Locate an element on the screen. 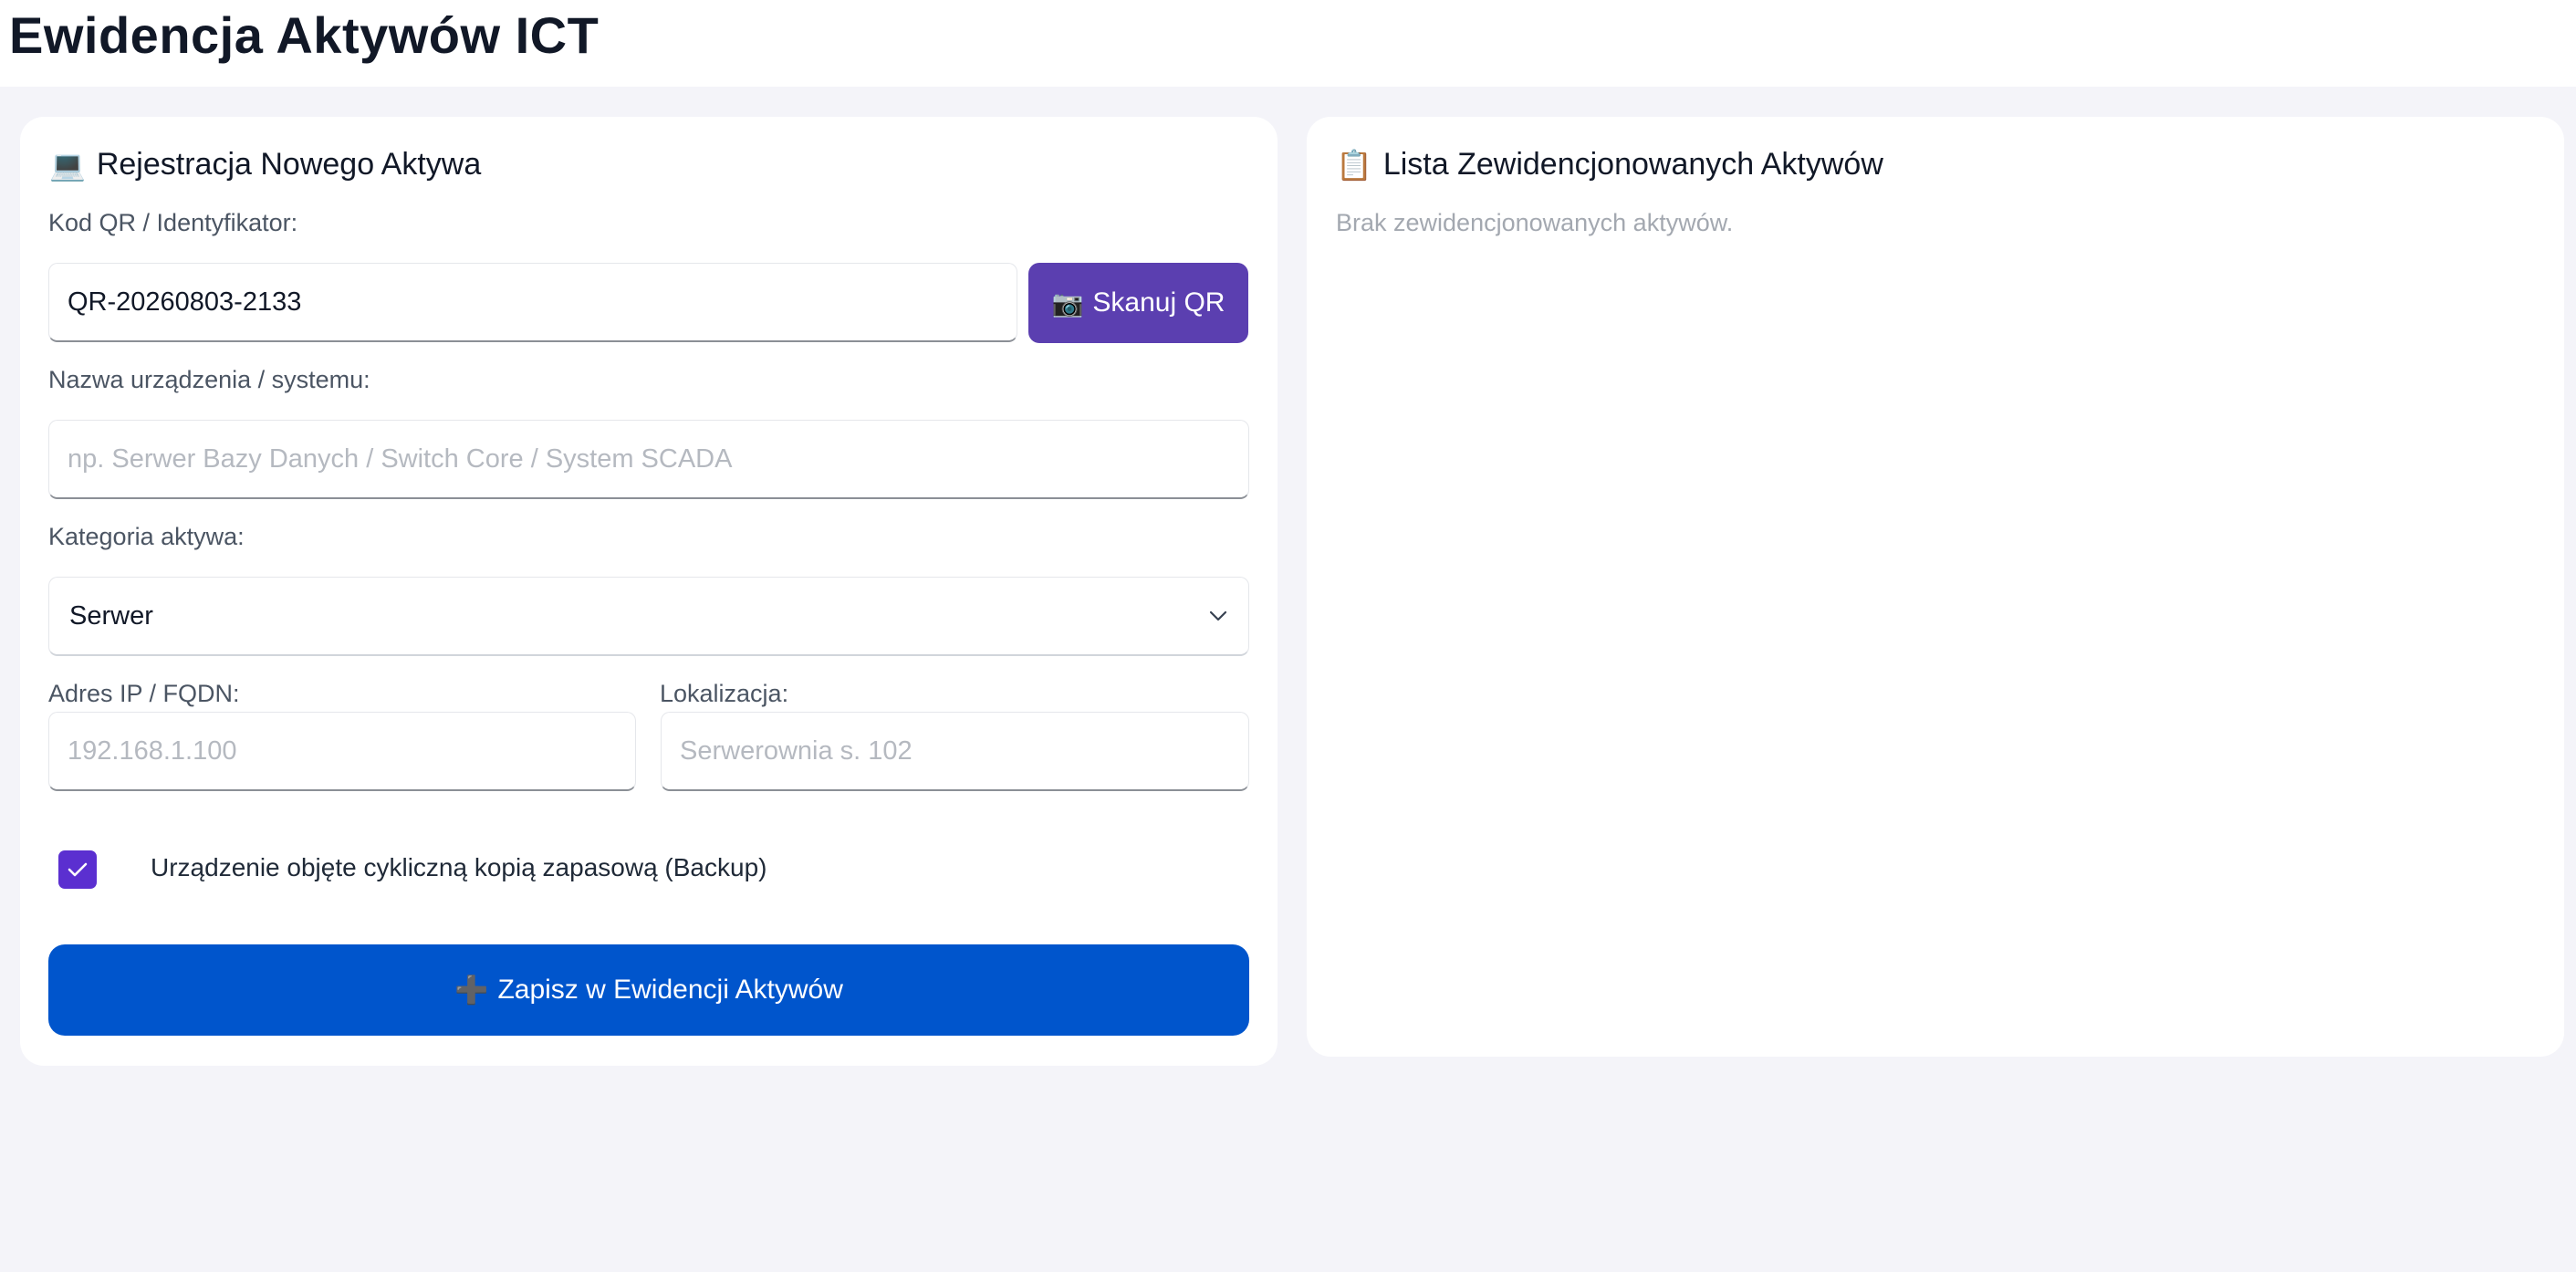  save-asset-button: ➕ Zapisz w Ewidencji Aktywów is located at coordinates (648, 990).